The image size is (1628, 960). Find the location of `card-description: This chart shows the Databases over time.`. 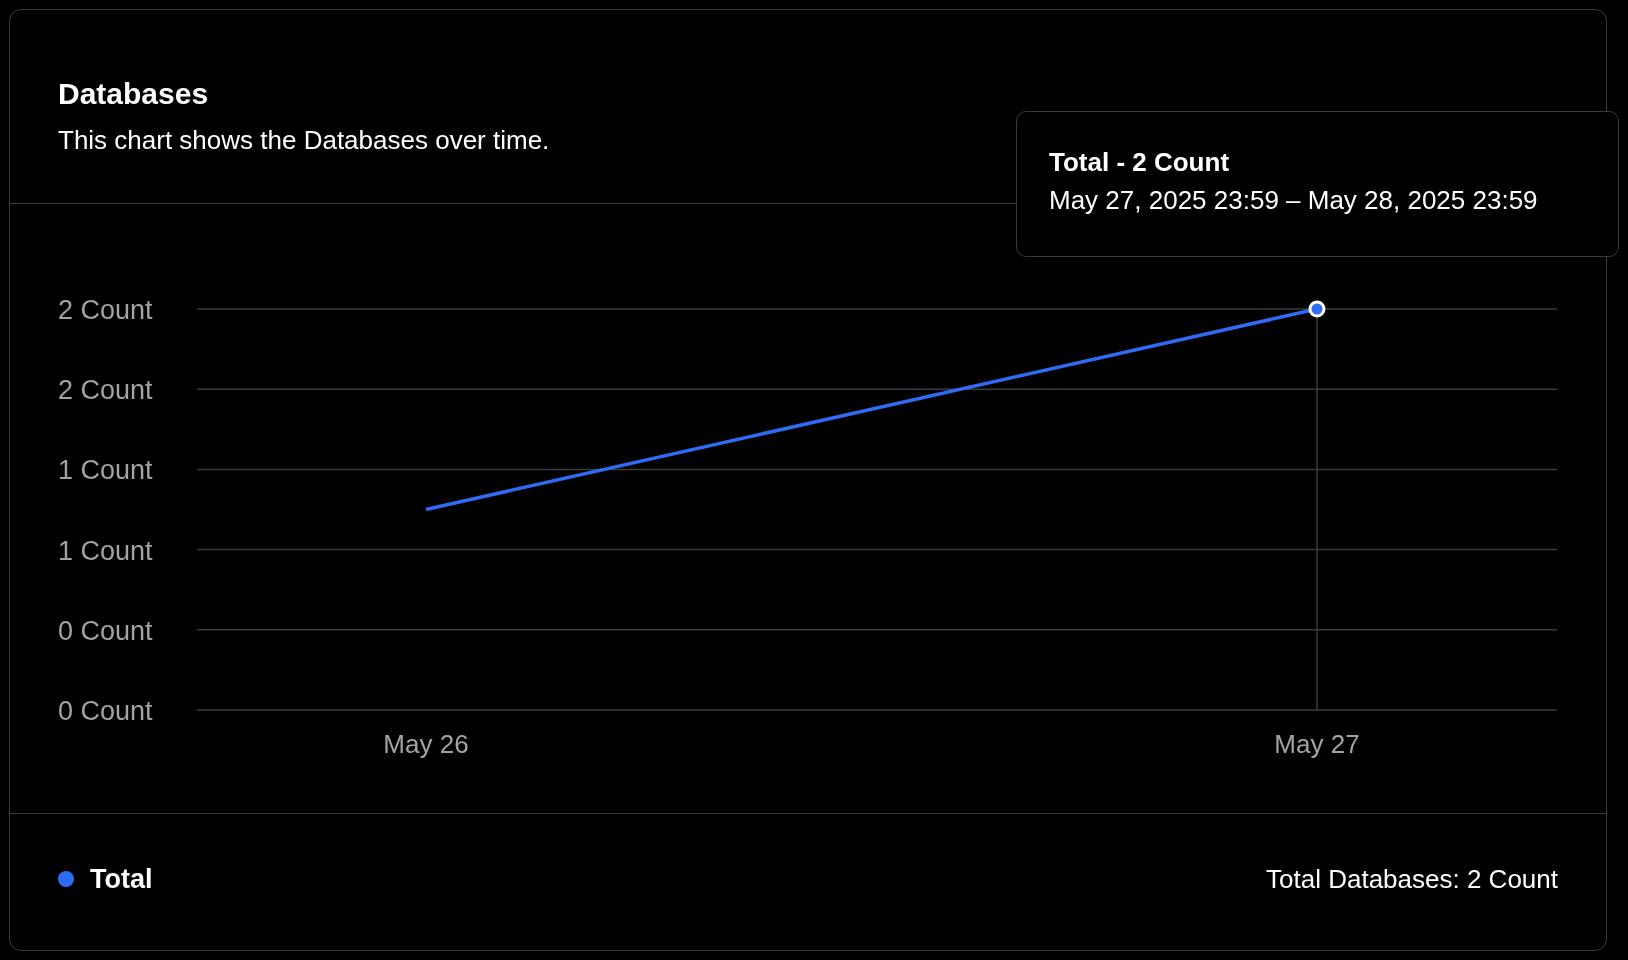

card-description: This chart shows the Databases over time. is located at coordinates (304, 140).